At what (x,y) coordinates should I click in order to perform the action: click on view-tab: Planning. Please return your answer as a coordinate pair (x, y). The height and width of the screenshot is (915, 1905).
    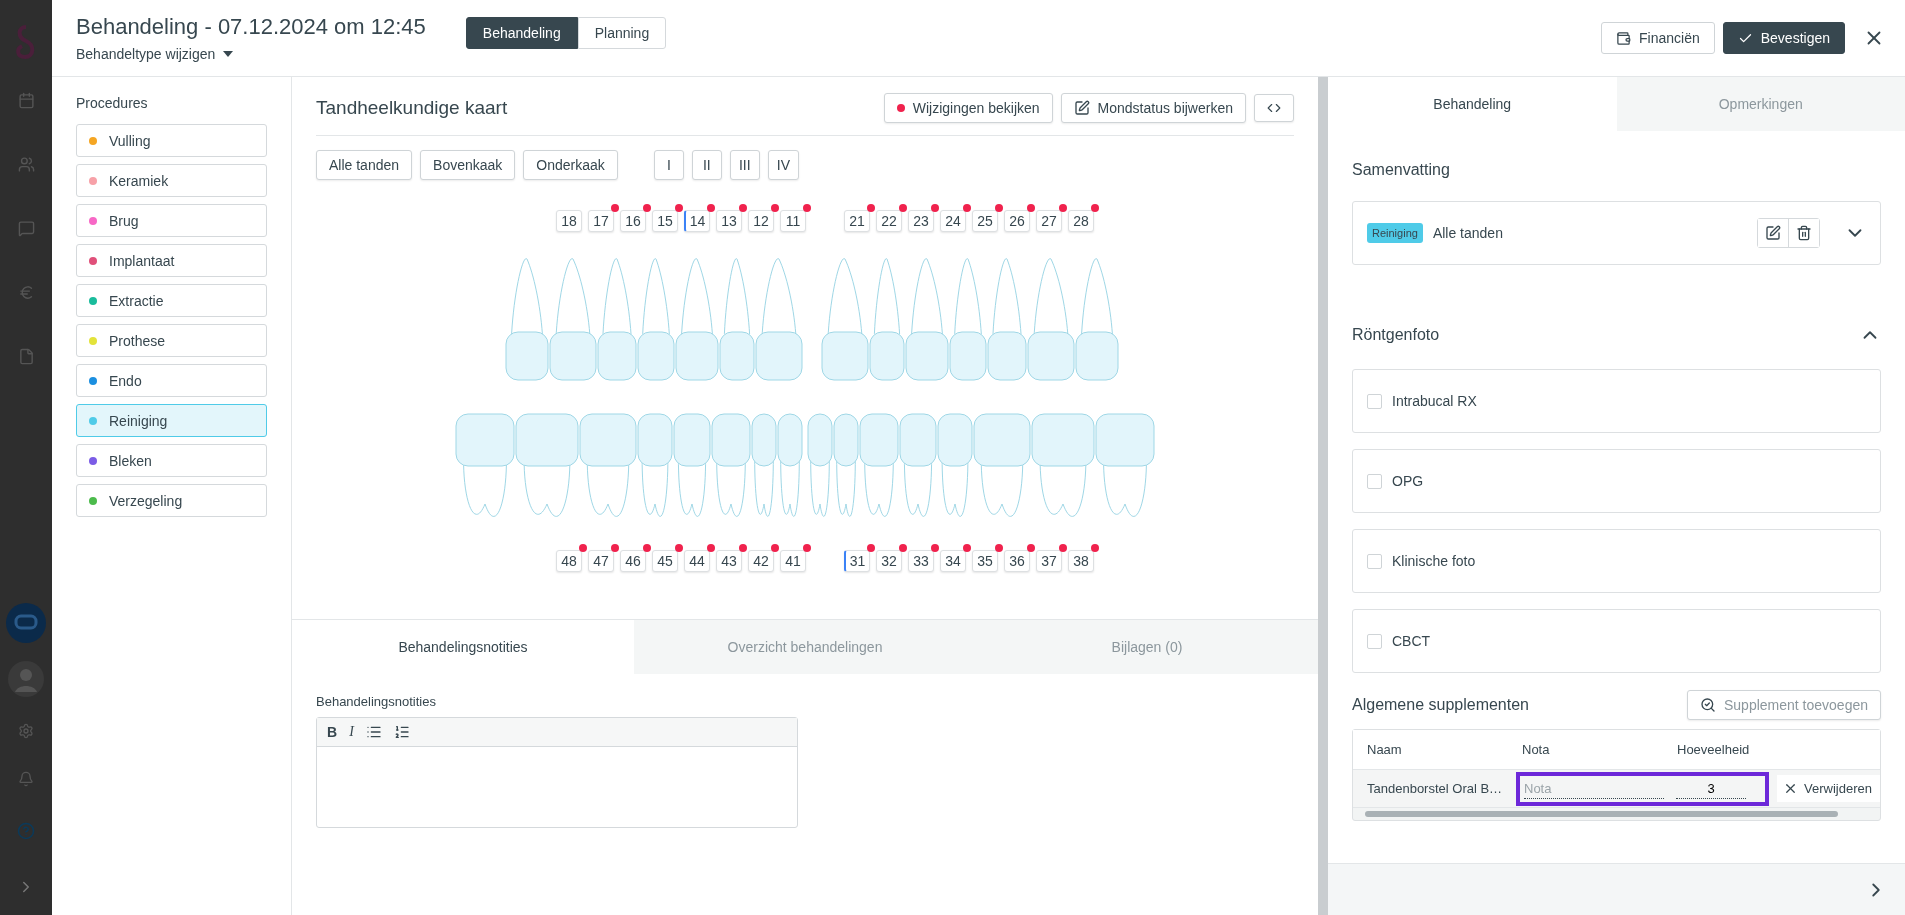
    Looking at the image, I should click on (622, 33).